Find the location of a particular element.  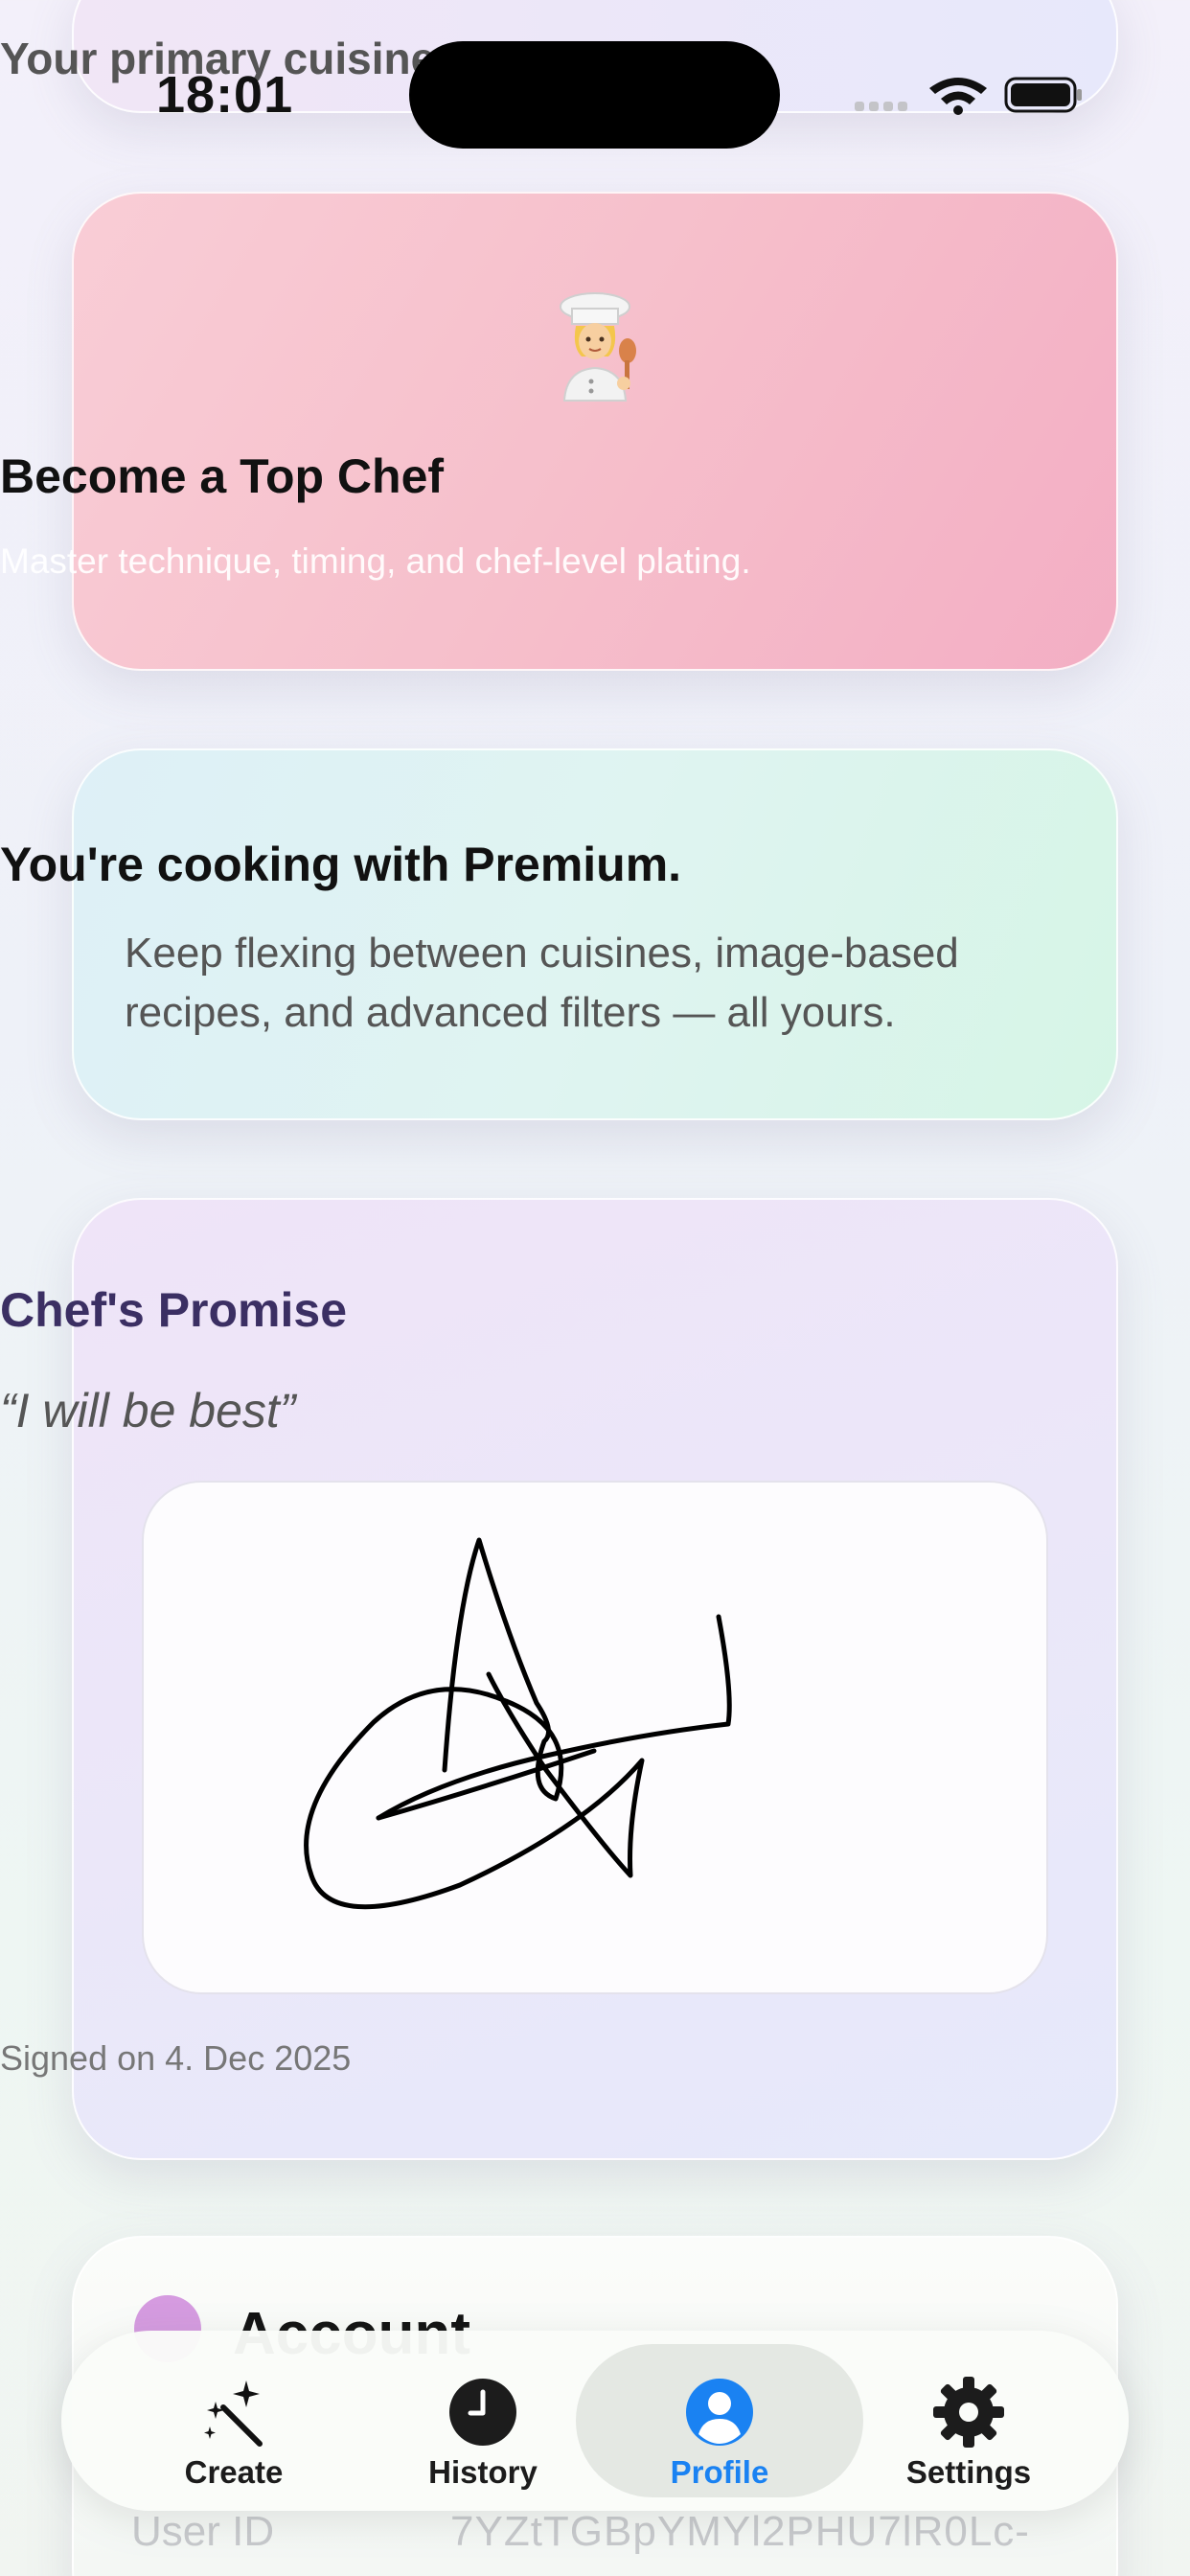

cellular-signal-icon is located at coordinates (881, 106).